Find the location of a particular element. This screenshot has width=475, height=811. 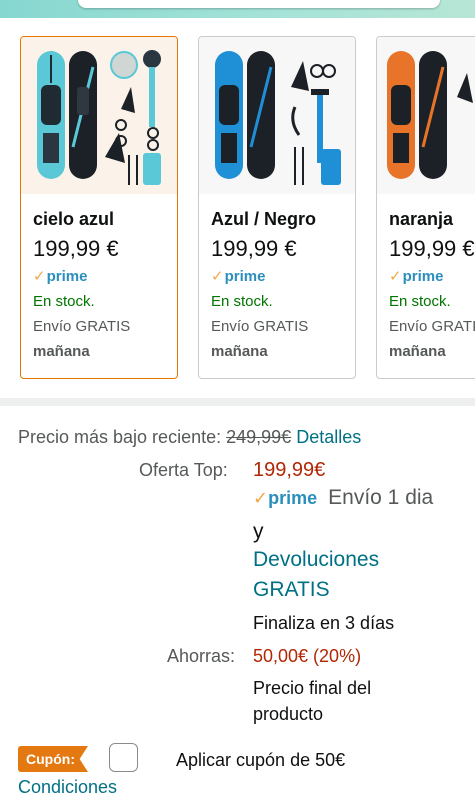

section-divider is located at coordinates (237, 402).